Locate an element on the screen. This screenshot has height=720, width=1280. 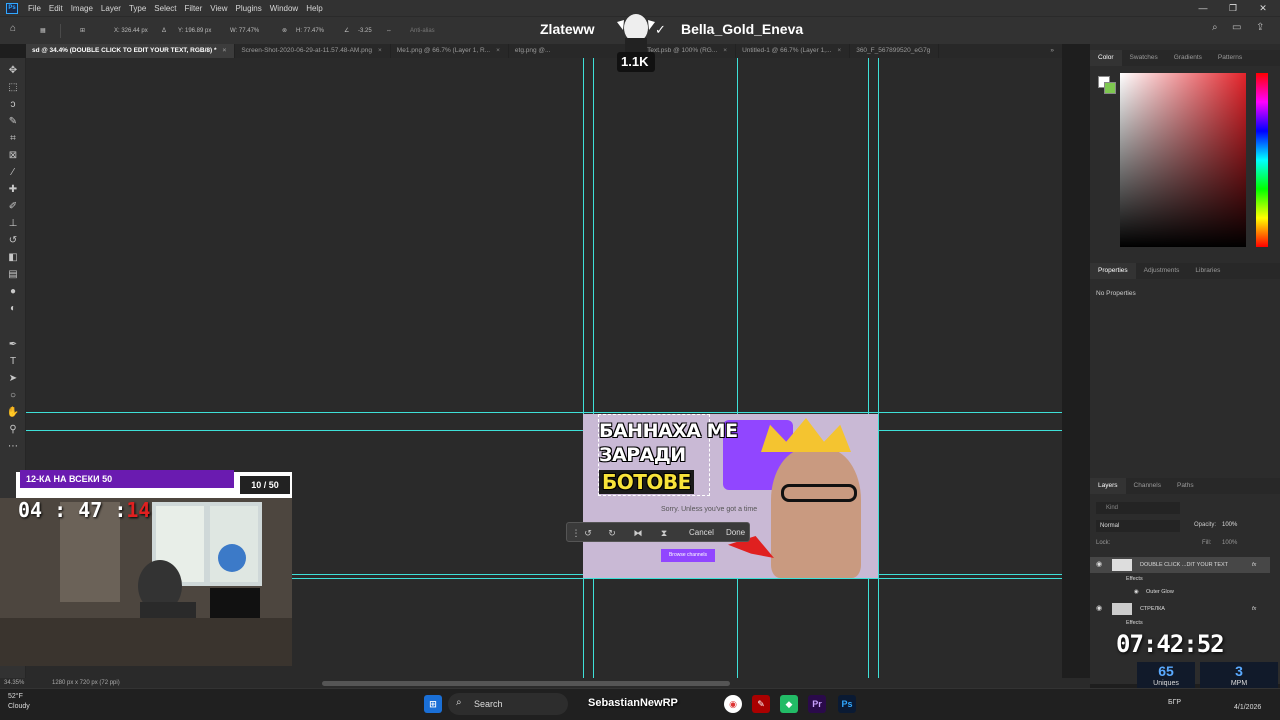
antialias-label: Anti-alias is located at coordinates (422, 31).